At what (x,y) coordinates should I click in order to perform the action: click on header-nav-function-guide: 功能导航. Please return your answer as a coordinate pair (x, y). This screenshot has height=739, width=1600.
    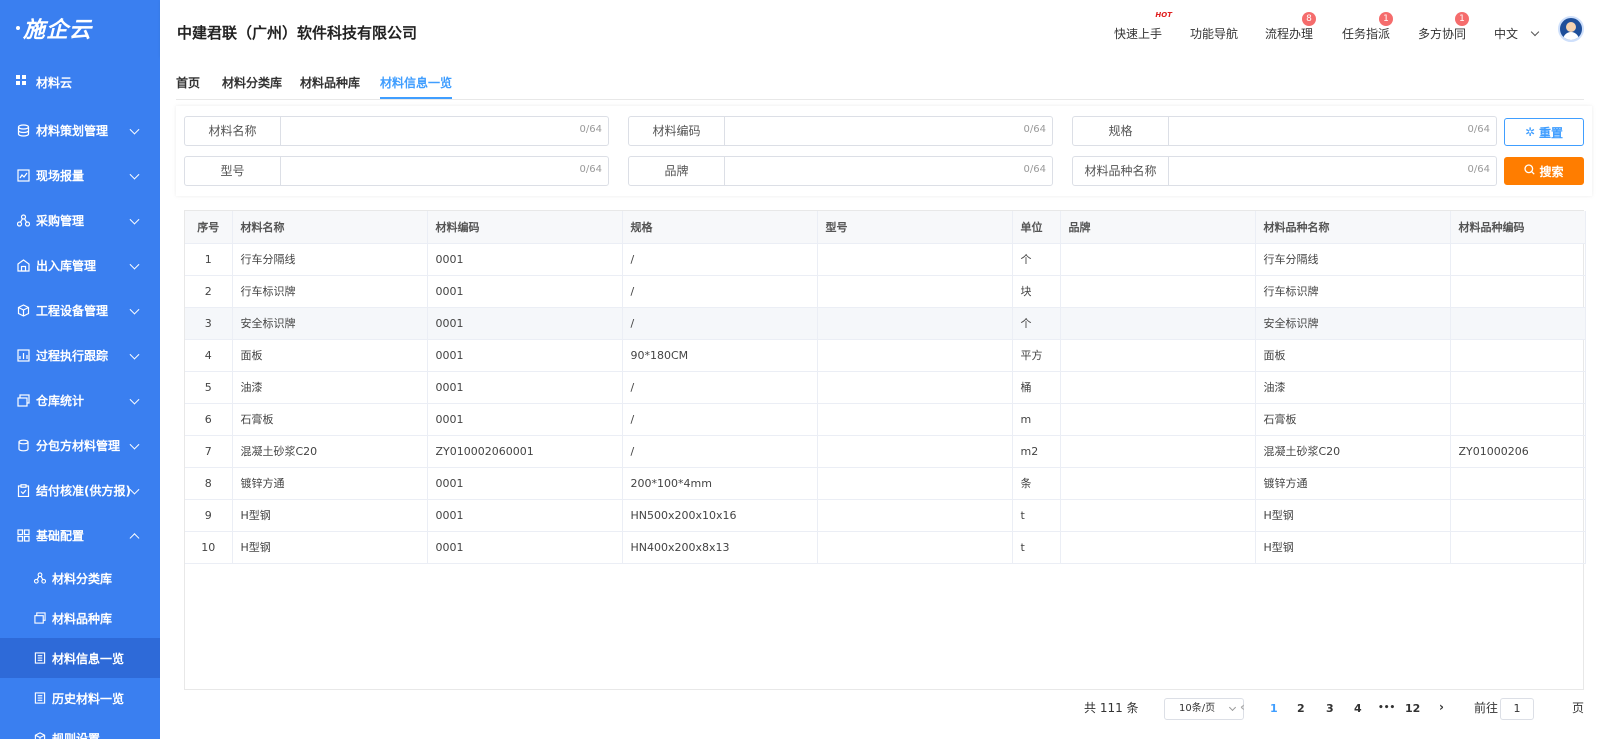
    Looking at the image, I should click on (1214, 33).